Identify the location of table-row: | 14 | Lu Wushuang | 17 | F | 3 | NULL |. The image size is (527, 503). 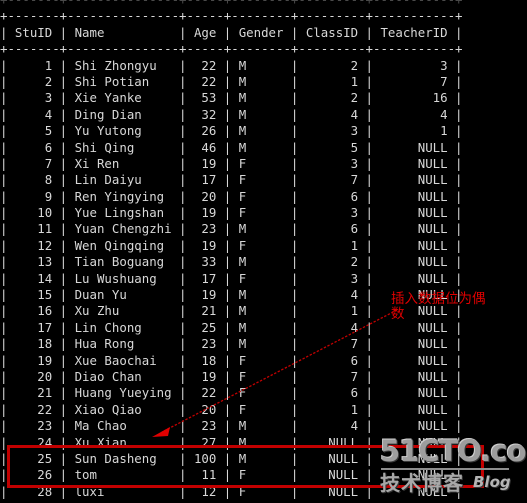
(231, 278).